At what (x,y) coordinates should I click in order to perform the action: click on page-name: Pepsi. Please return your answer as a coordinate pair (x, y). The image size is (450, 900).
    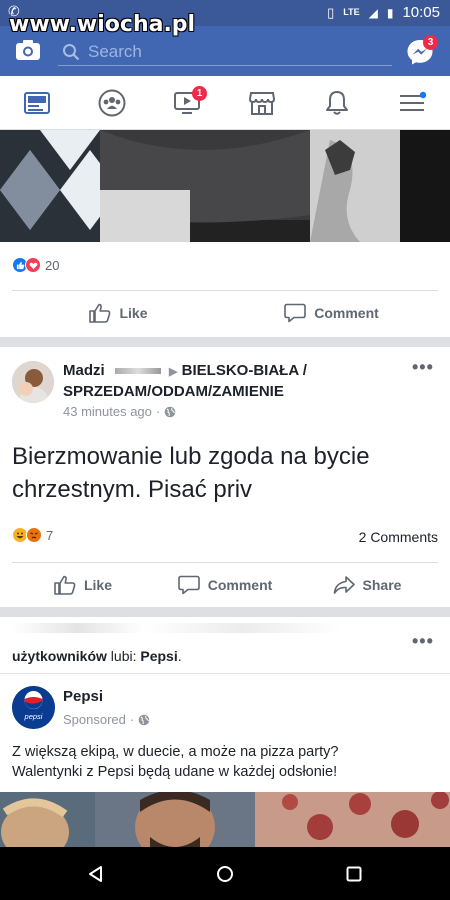
    Looking at the image, I should click on (83, 696).